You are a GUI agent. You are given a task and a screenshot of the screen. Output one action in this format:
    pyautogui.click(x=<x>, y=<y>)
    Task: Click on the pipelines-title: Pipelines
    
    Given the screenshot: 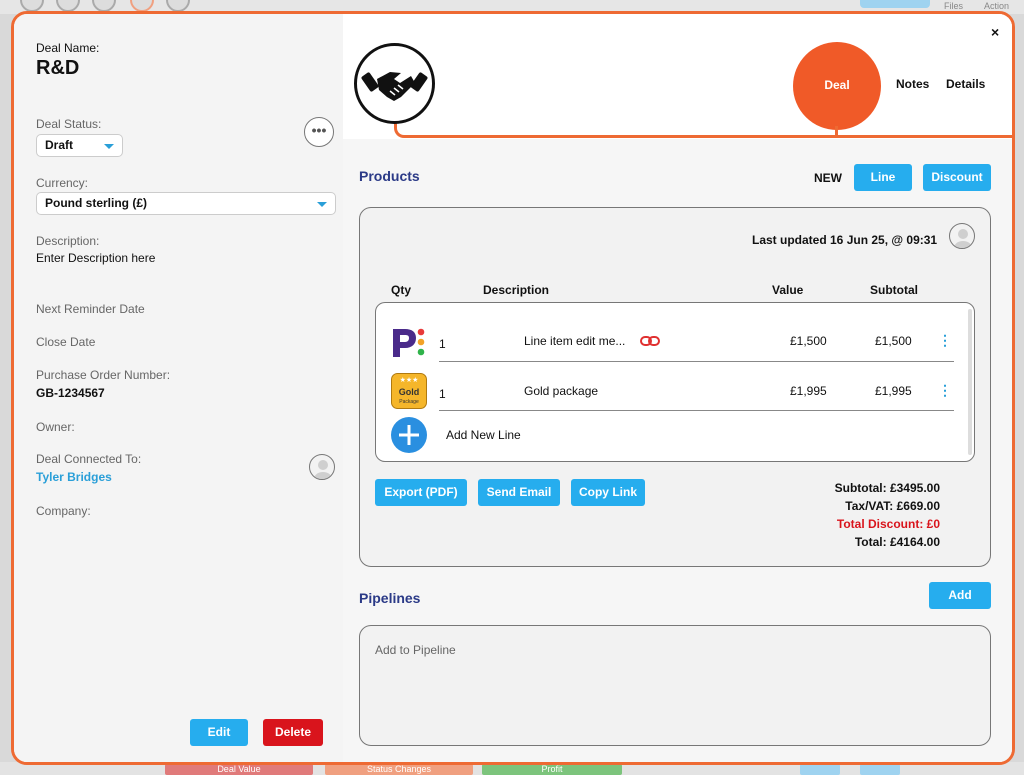 What is the action you would take?
    pyautogui.click(x=390, y=598)
    